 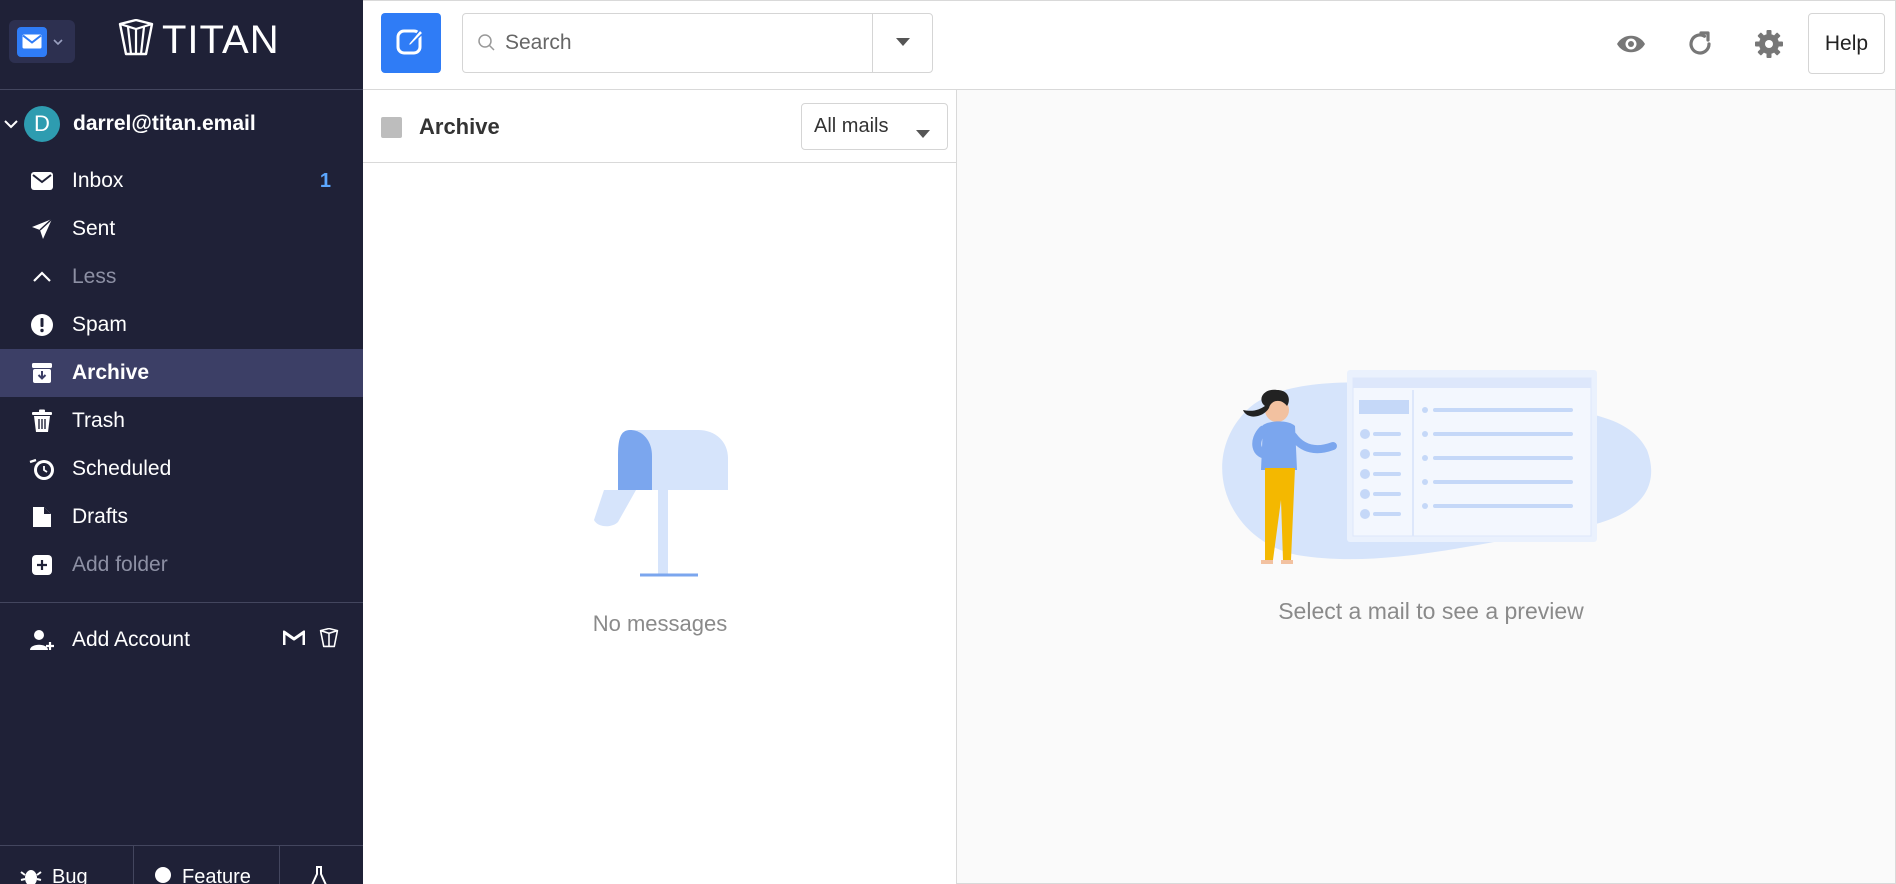 I want to click on compose-button, so click(x=411, y=43).